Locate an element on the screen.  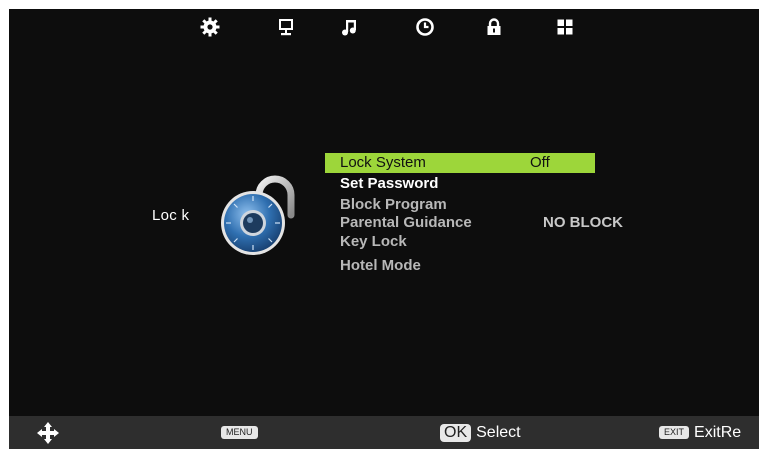
menu-item-label: Key Lock is located at coordinates (373, 241).